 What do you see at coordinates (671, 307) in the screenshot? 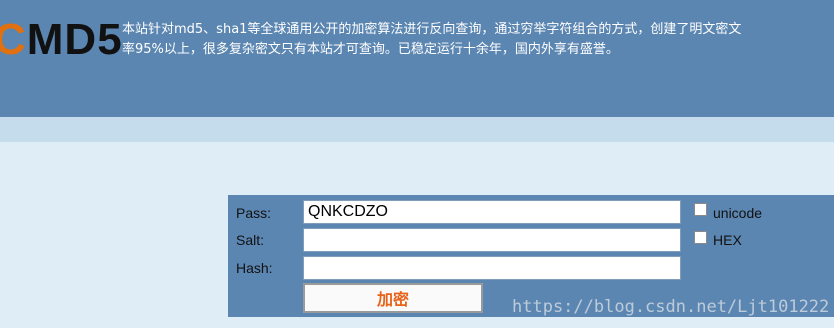
I see `watermark-text: https://blog.csdn.net/Ljt101222` at bounding box center [671, 307].